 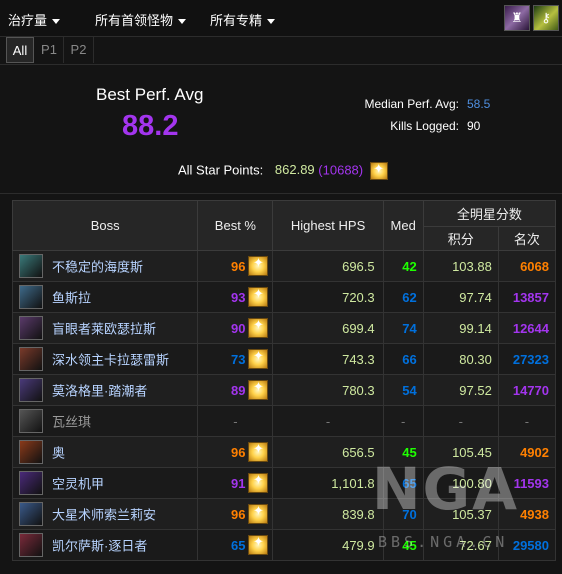 I want to click on table-row: 奥 96 656.545105.454902, so click(x=284, y=452).